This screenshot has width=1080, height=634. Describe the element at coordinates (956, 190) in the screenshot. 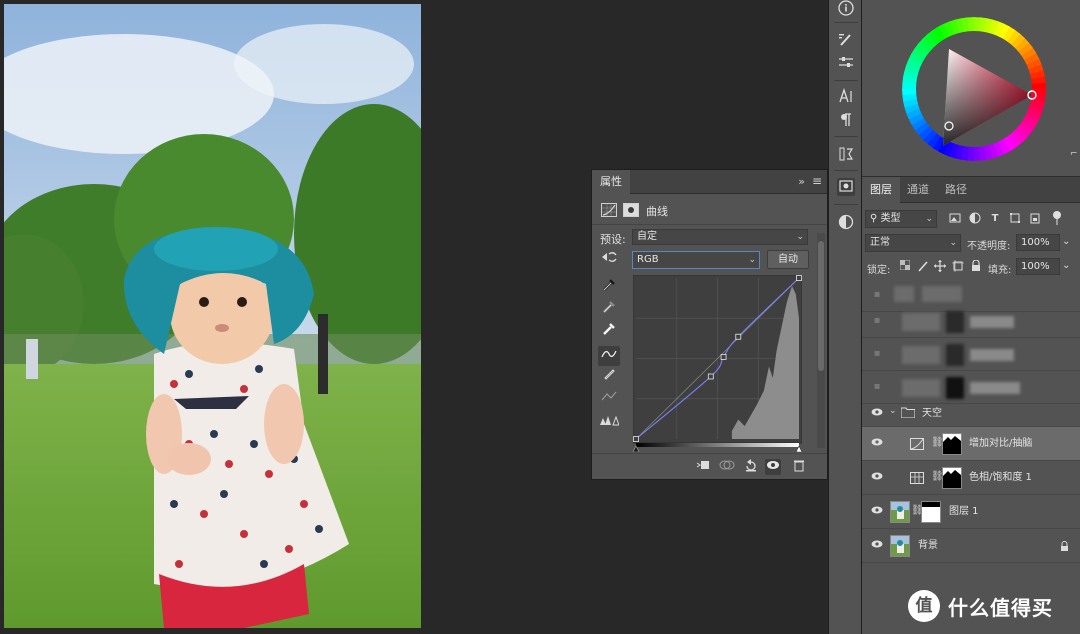

I see `tab-paths: 路径` at that location.